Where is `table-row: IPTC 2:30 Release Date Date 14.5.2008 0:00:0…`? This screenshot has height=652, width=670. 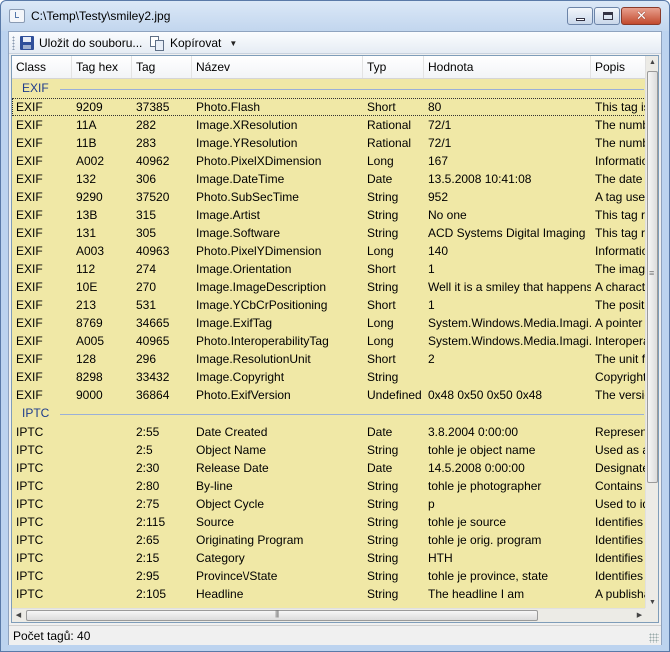 table-row: IPTC 2:30 Release Date Date 14.5.2008 0:00:0… is located at coordinates (329, 468).